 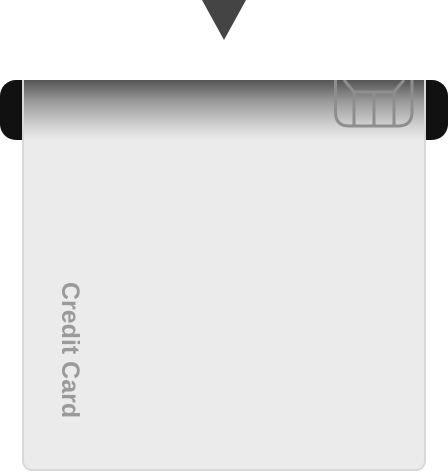 What do you see at coordinates (374, 104) in the screenshot?
I see `chip-icon` at bounding box center [374, 104].